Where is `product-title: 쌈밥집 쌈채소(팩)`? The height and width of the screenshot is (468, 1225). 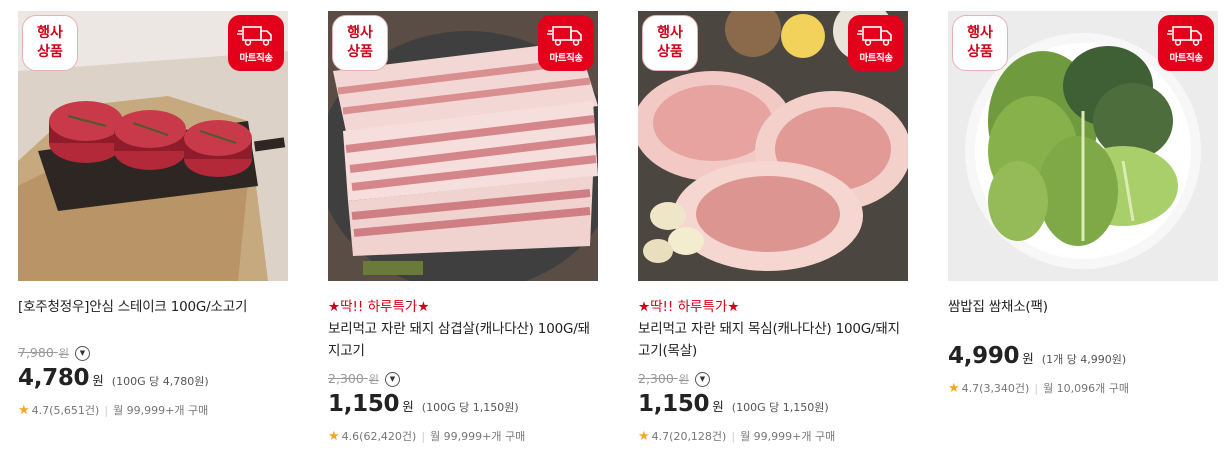
product-title: 쌈밥집 쌈채소(팩) is located at coordinates (1083, 307).